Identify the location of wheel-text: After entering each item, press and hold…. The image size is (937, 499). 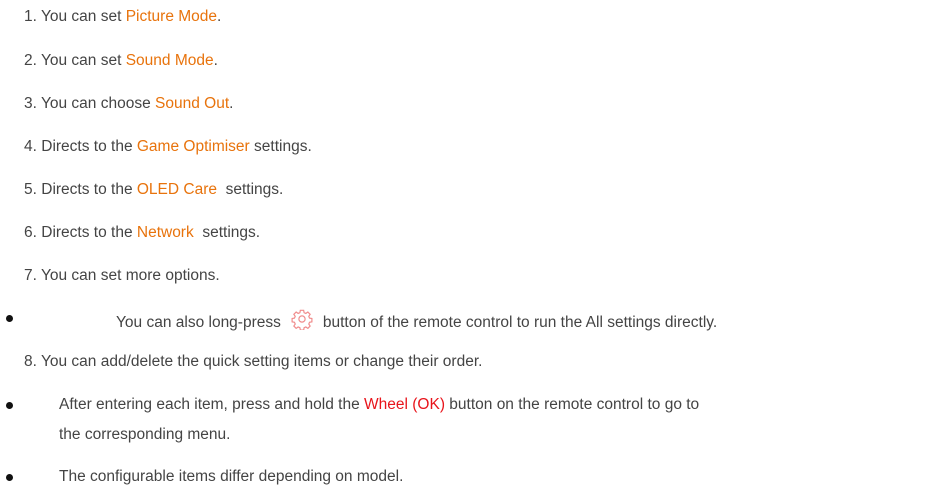
(212, 404).